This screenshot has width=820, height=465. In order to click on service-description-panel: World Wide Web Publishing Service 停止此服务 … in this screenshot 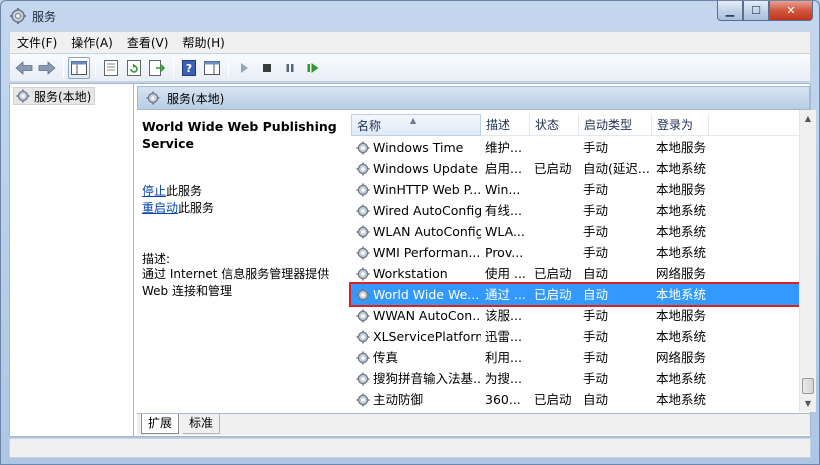, I will do `click(240, 263)`.